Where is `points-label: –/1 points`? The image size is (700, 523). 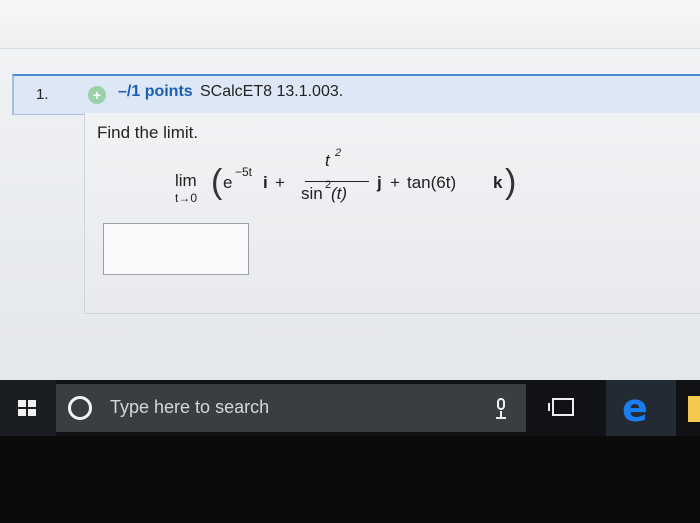
points-label: –/1 points is located at coordinates (155, 91).